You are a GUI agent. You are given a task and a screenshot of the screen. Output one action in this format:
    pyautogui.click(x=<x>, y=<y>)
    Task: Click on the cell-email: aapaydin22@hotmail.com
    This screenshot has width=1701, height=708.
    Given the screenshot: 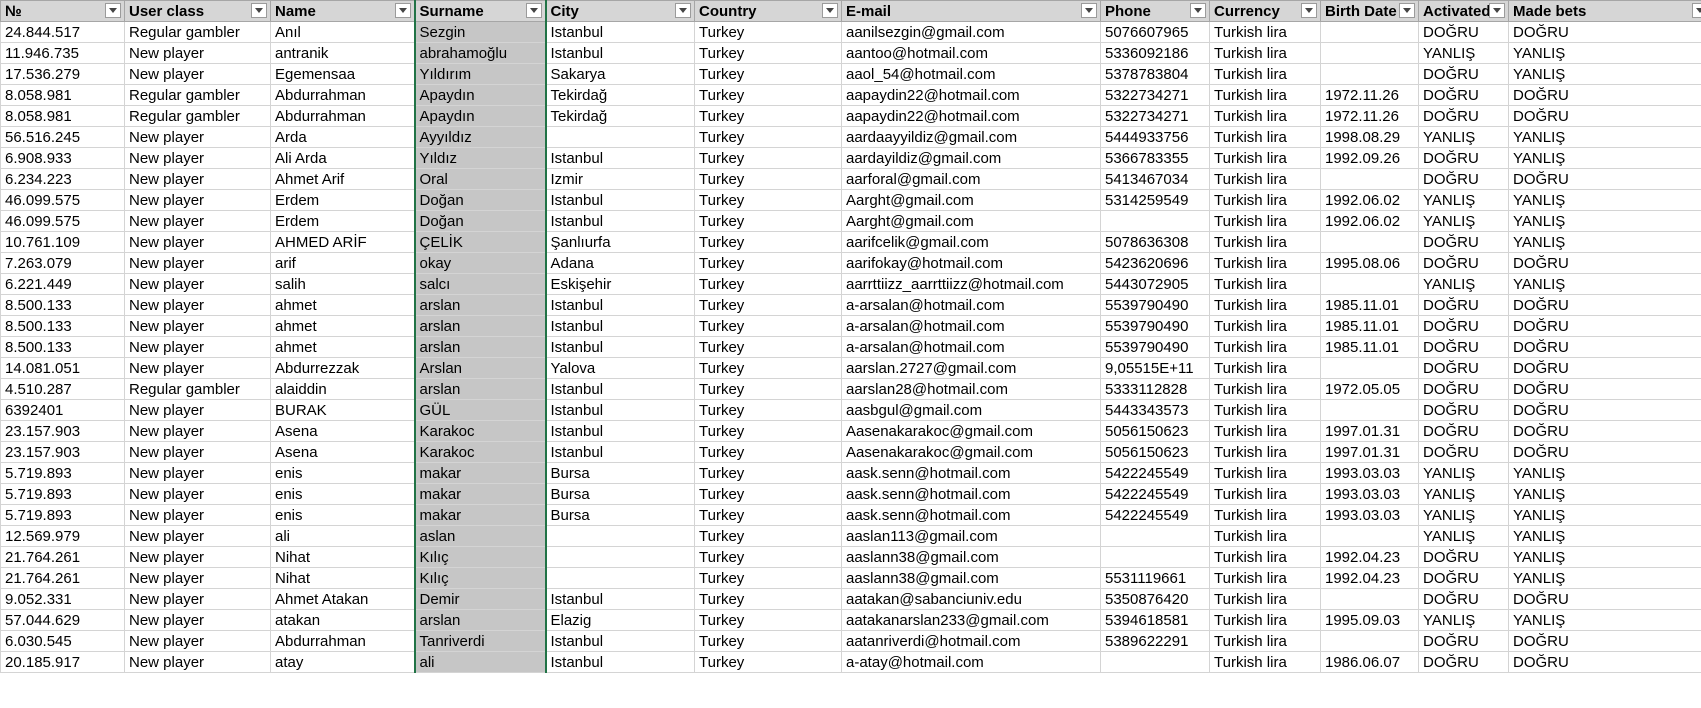 What is the action you would take?
    pyautogui.click(x=971, y=95)
    